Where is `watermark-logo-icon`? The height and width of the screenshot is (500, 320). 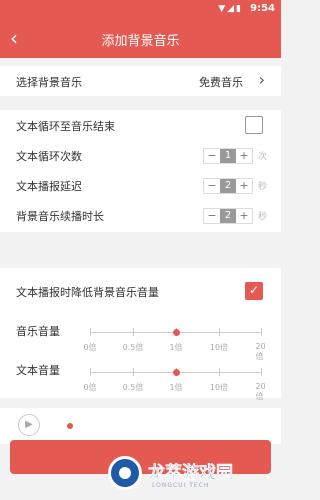 watermark-logo-icon is located at coordinates (125, 473).